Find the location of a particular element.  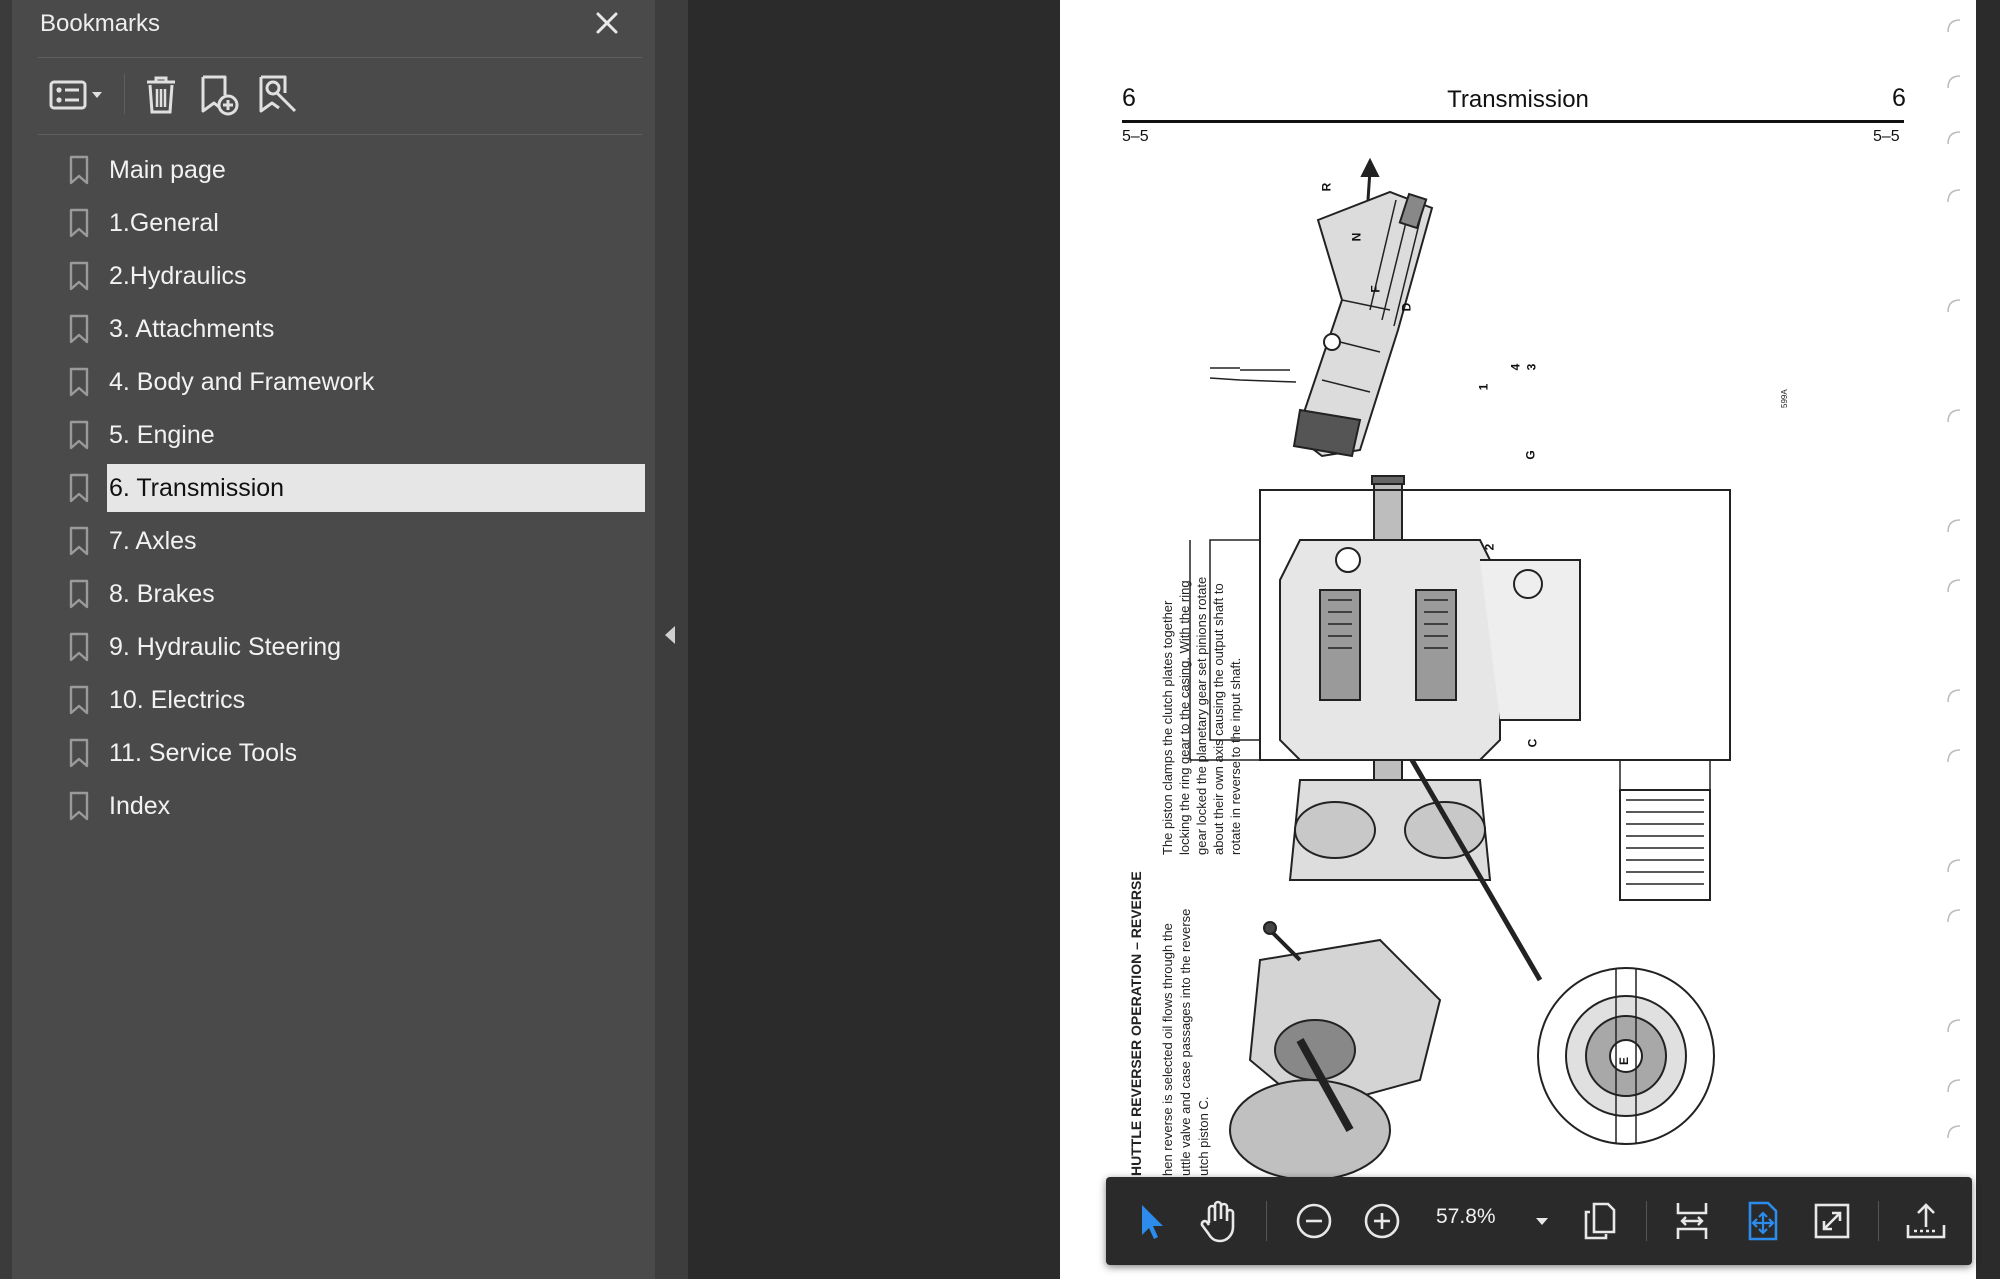

zoom-level: 57.8% is located at coordinates (1466, 1217).